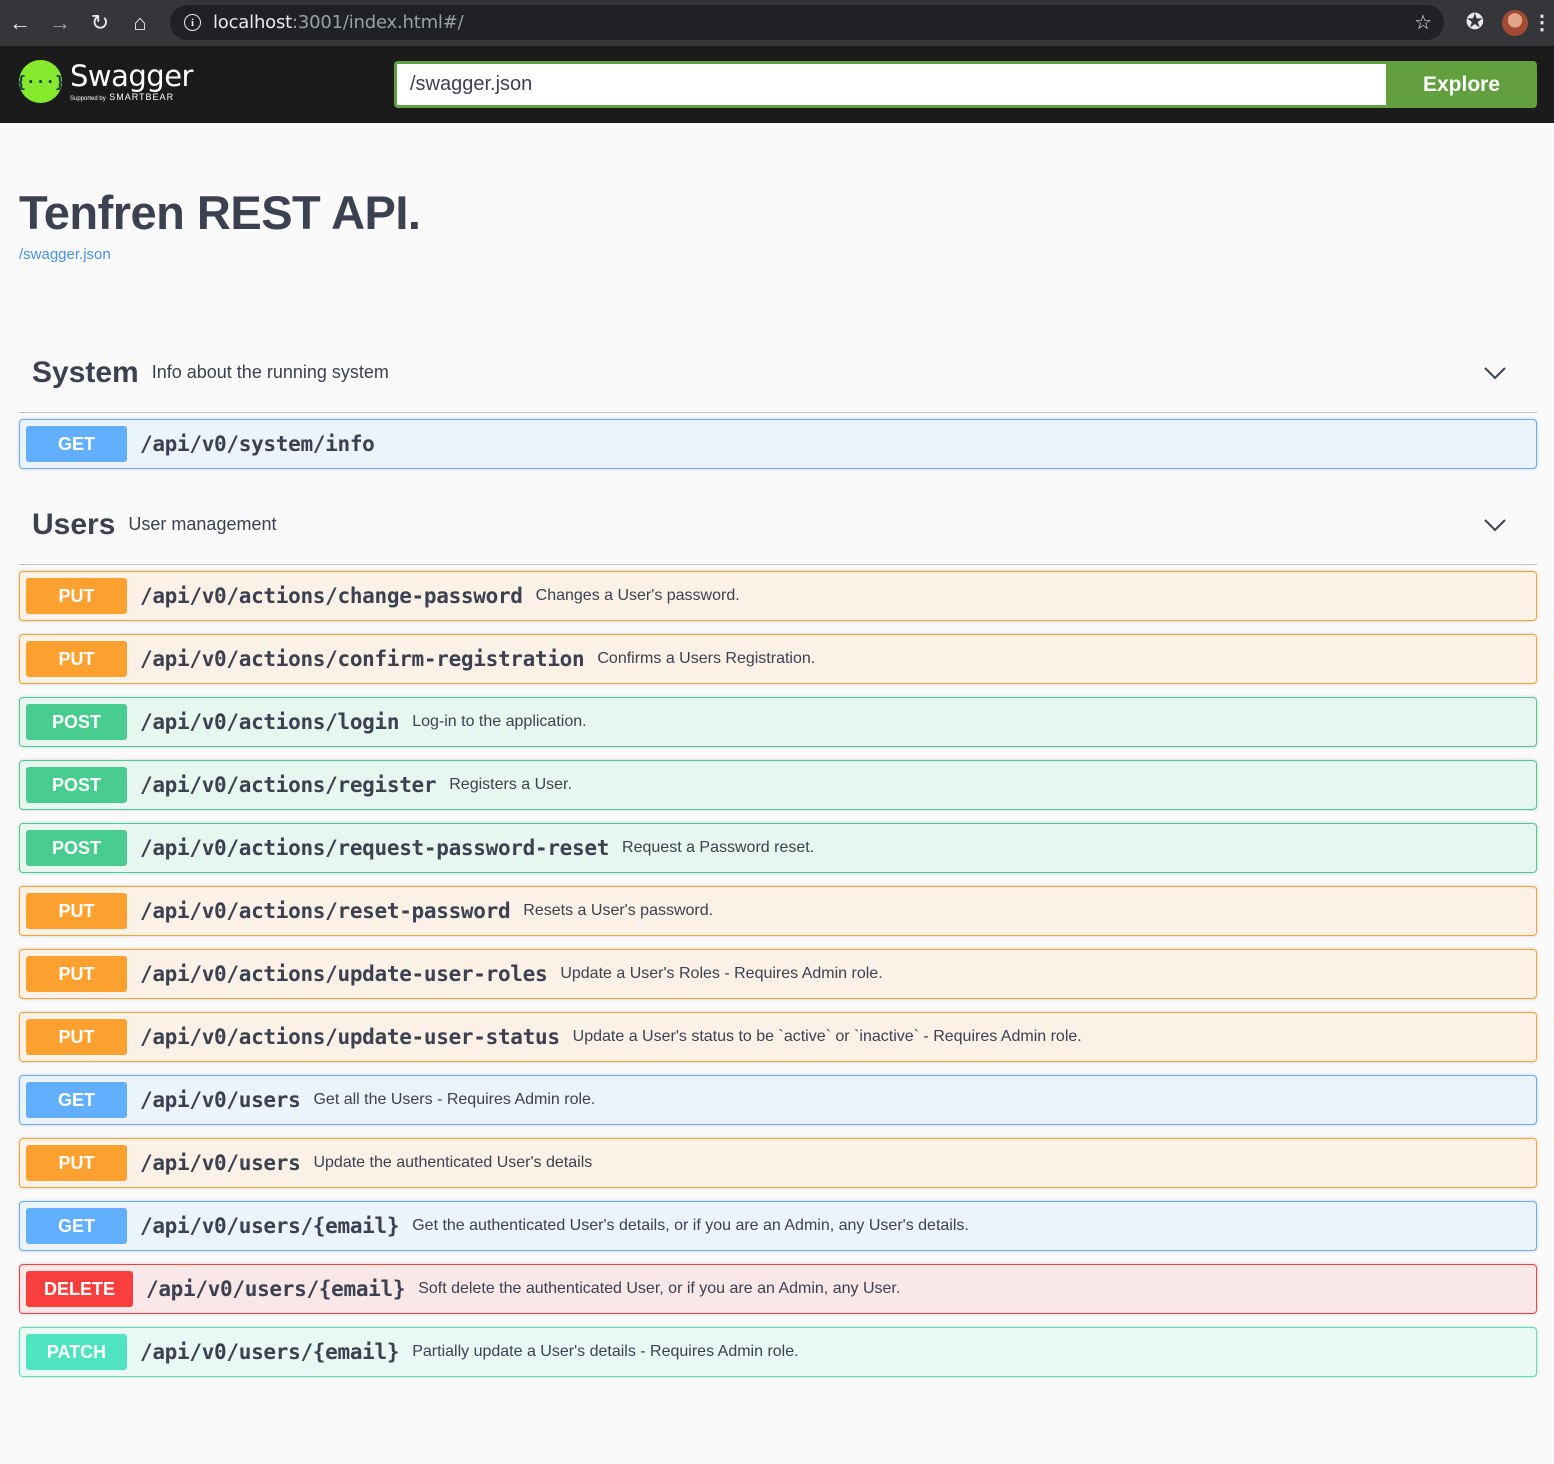 The width and height of the screenshot is (1554, 1464). I want to click on spec-link: /swagger.json, so click(65, 254).